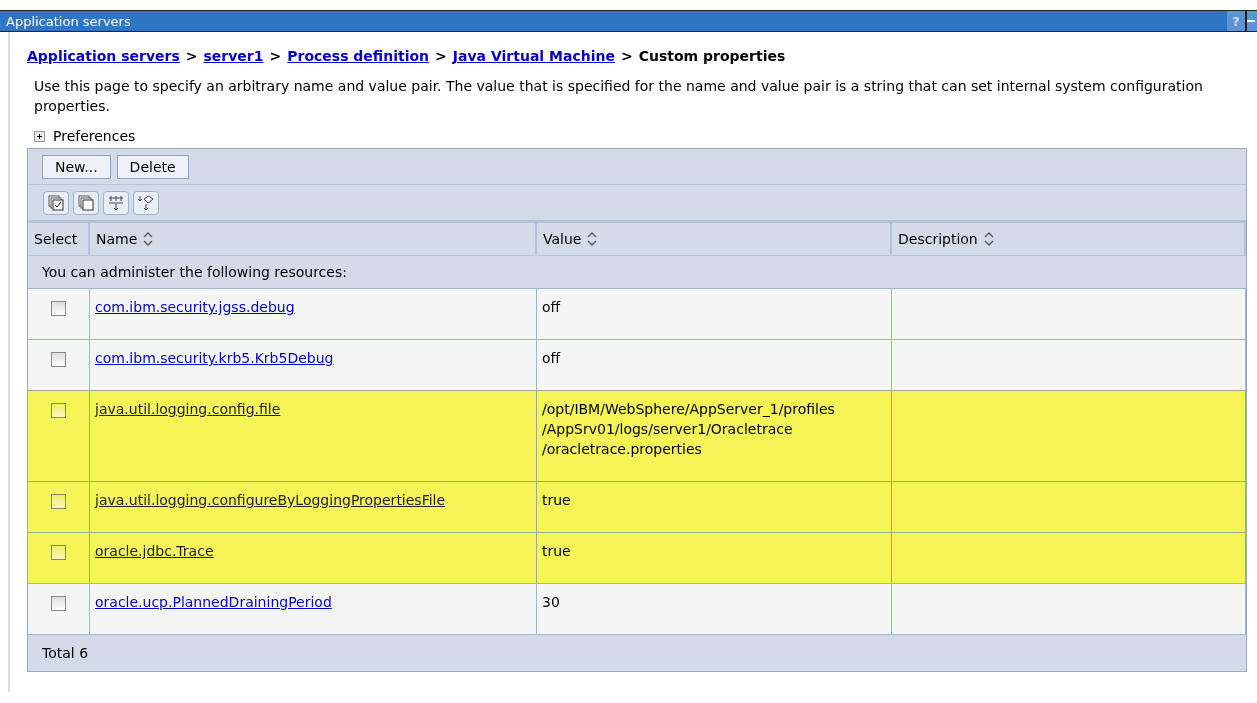 This screenshot has height=703, width=1257. I want to click on window-title: Application servers, so click(68, 21).